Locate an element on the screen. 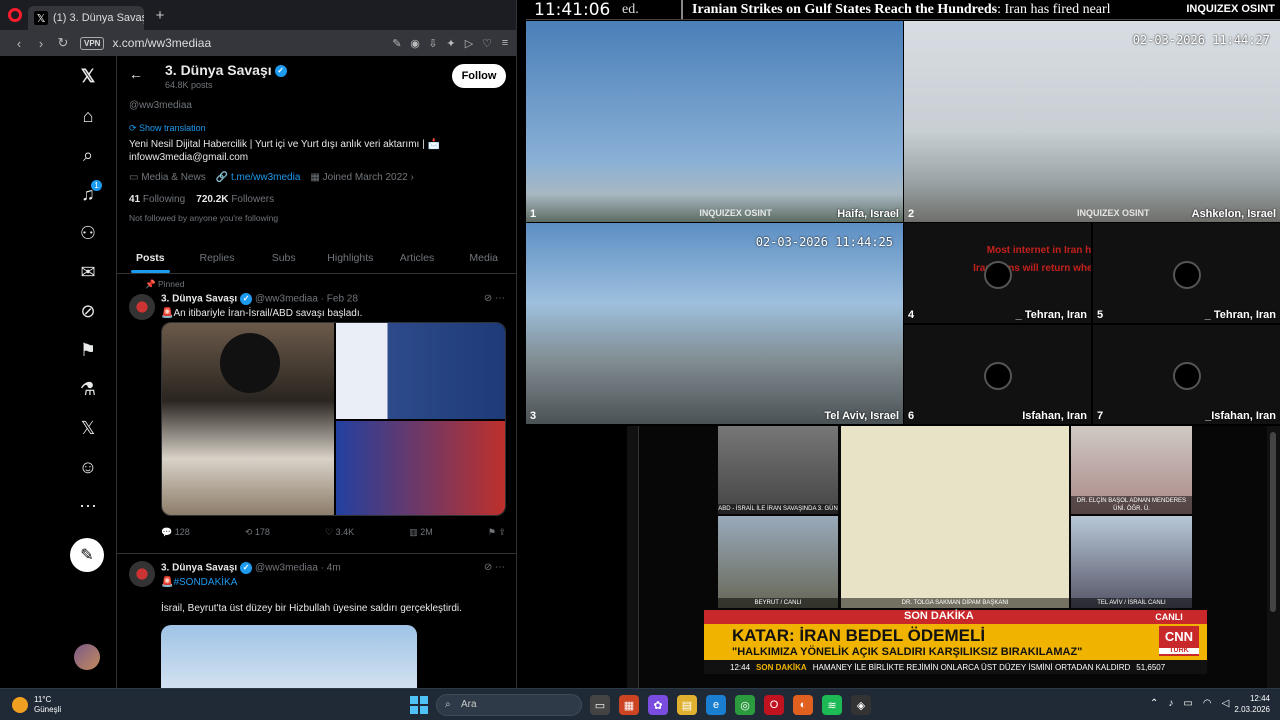  following-link: 41 Following is located at coordinates (157, 199).